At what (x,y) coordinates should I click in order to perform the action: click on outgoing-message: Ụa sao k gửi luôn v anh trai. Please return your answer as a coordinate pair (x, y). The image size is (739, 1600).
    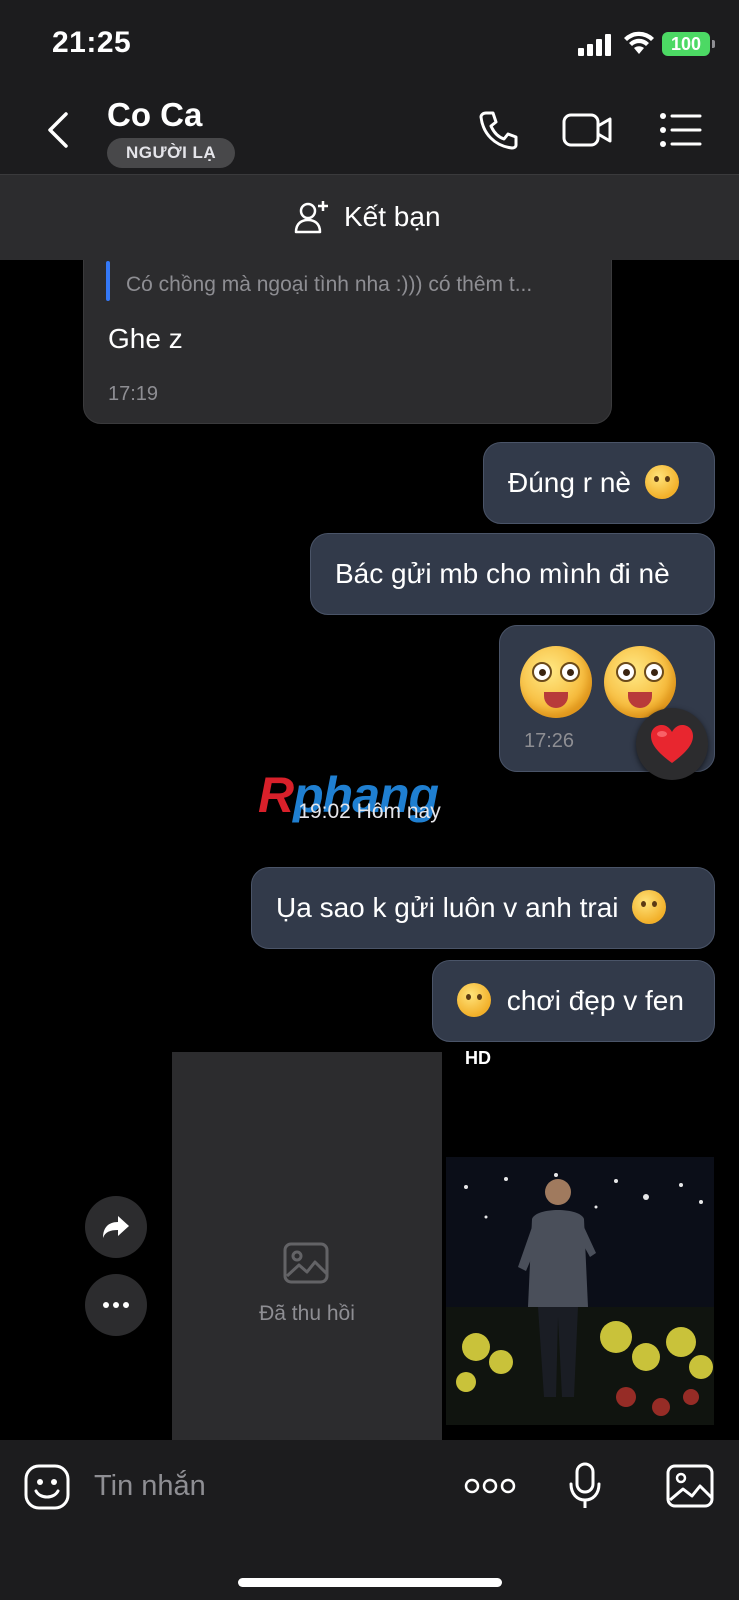
    Looking at the image, I should click on (483, 908).